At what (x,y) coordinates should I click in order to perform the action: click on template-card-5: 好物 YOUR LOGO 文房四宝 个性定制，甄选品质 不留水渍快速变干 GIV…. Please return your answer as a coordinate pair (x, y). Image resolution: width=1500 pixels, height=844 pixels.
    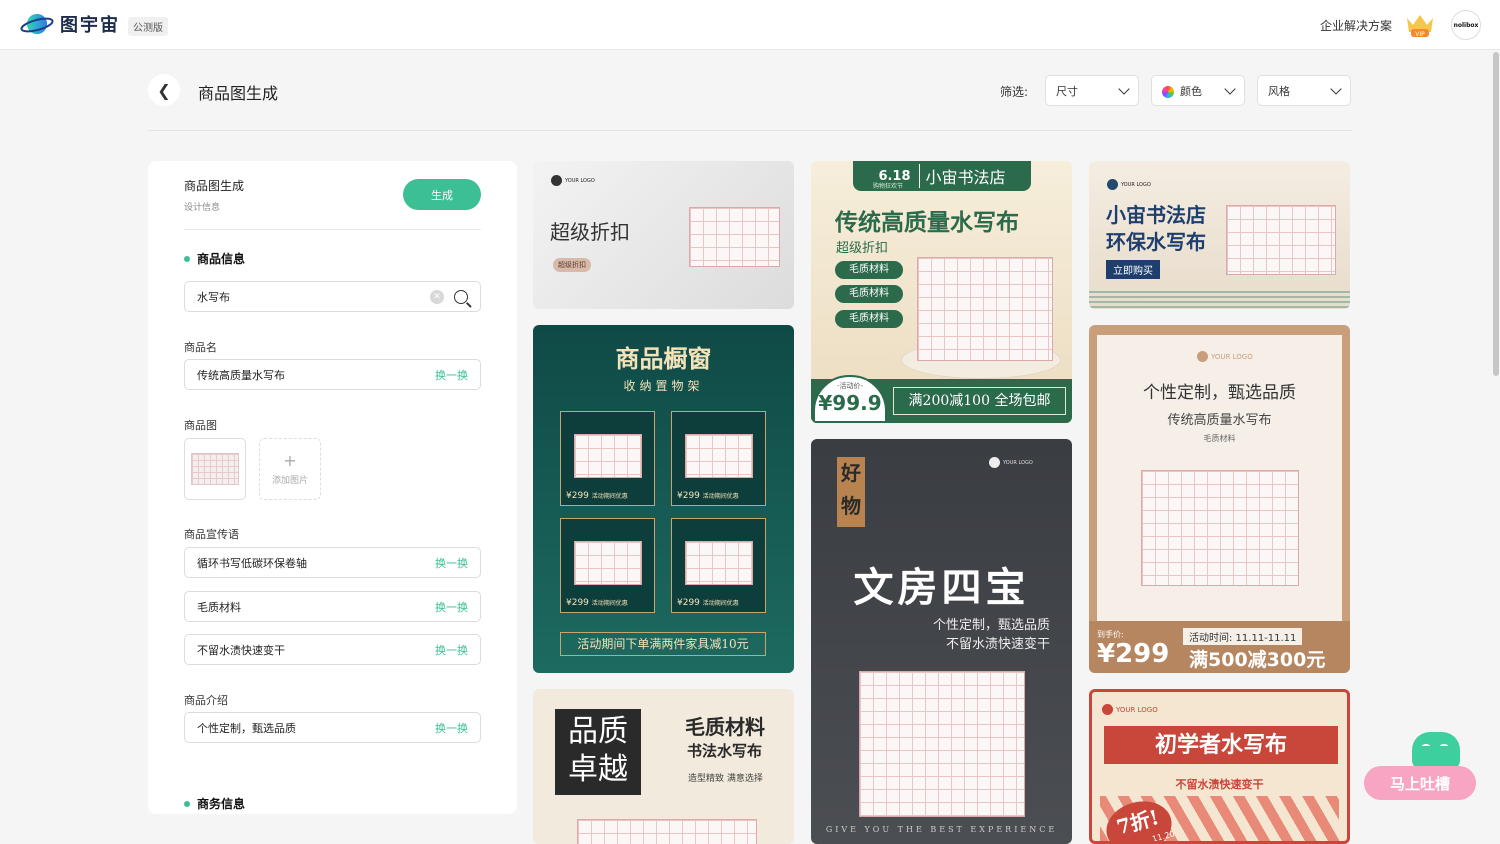
    Looking at the image, I should click on (941, 641).